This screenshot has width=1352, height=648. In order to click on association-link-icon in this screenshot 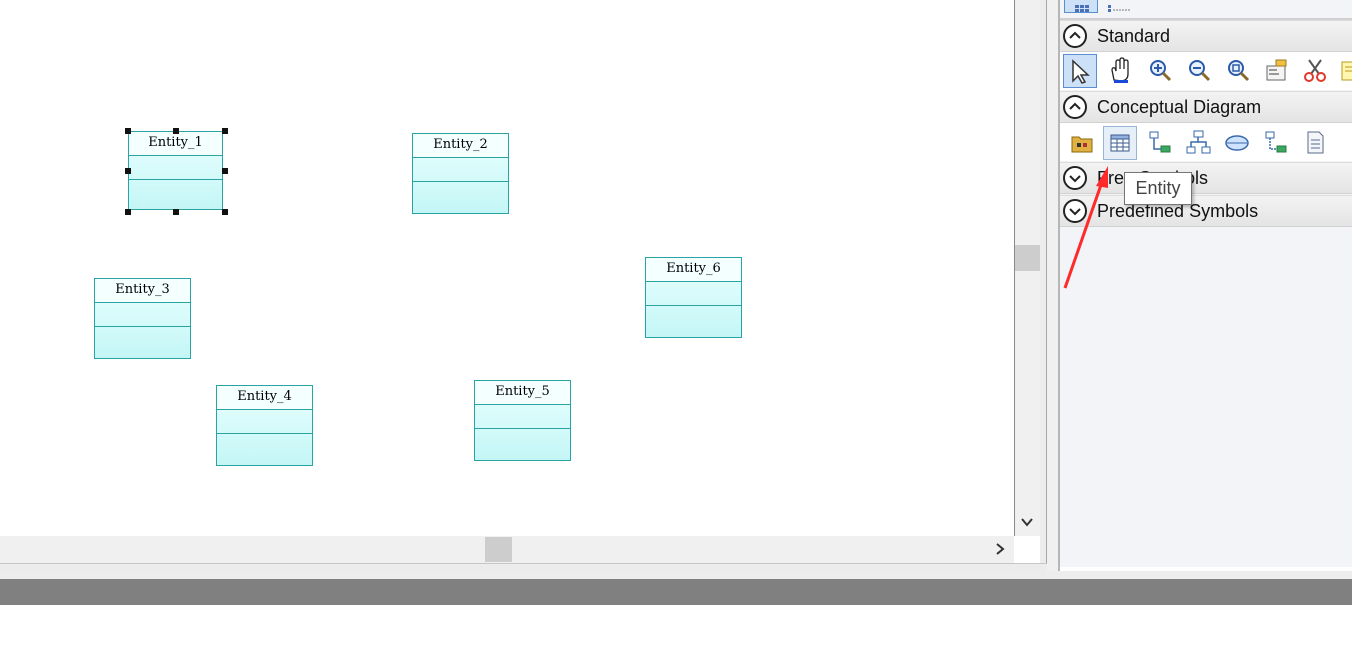, I will do `click(1276, 142)`.